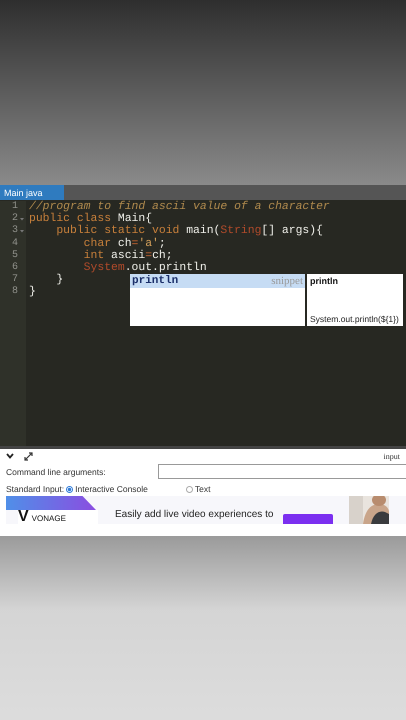 The height and width of the screenshot is (720, 406). What do you see at coordinates (124, 244) in the screenshot?
I see `code-line: char ch='a';` at bounding box center [124, 244].